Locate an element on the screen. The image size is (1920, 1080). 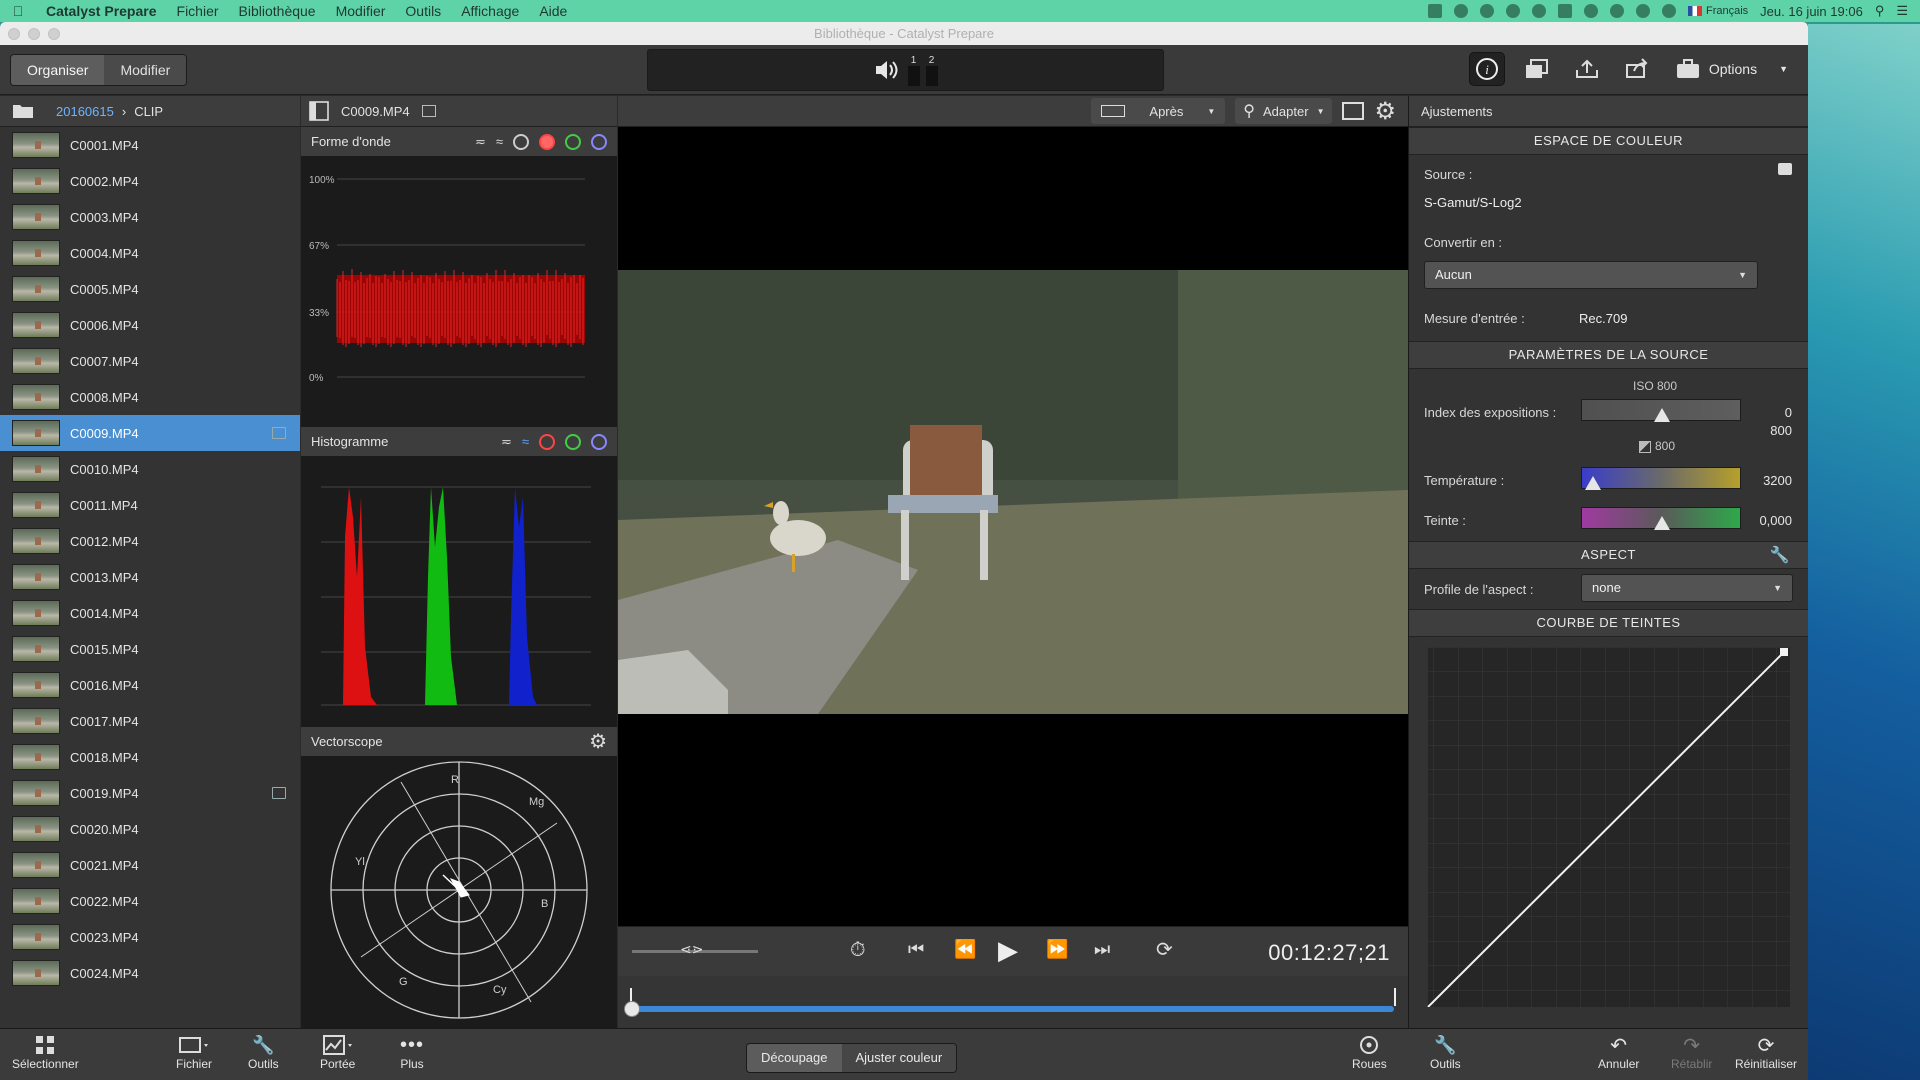
spotlight-icon: ⚲ is located at coordinates (1880, 11).